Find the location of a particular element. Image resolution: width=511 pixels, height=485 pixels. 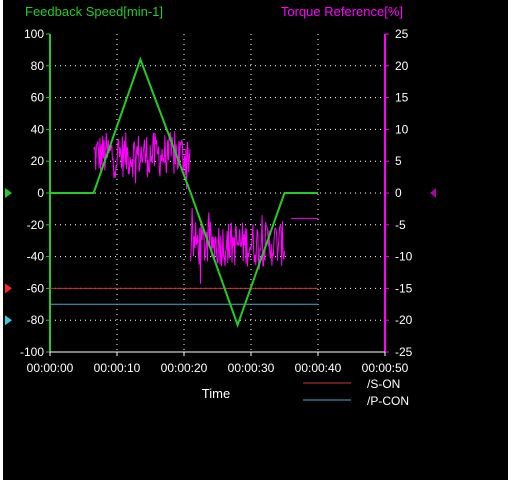

left-tick-label: -80 is located at coordinates (36, 320).